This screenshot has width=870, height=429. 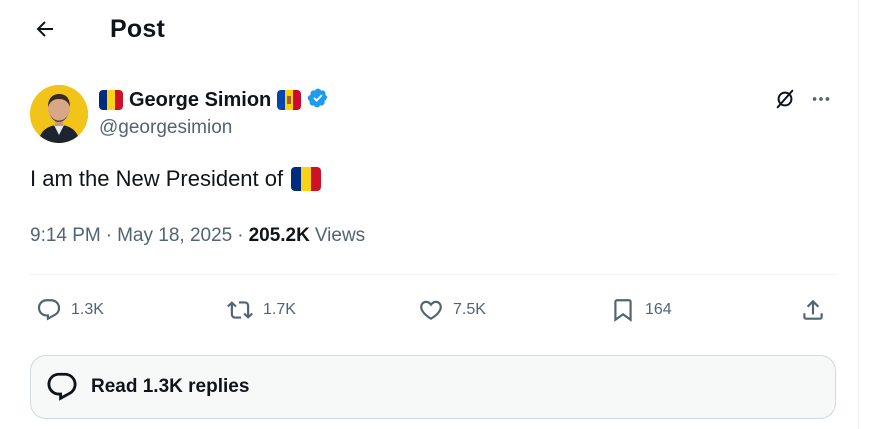 What do you see at coordinates (318, 100) in the screenshot?
I see `verified-badge-icon` at bounding box center [318, 100].